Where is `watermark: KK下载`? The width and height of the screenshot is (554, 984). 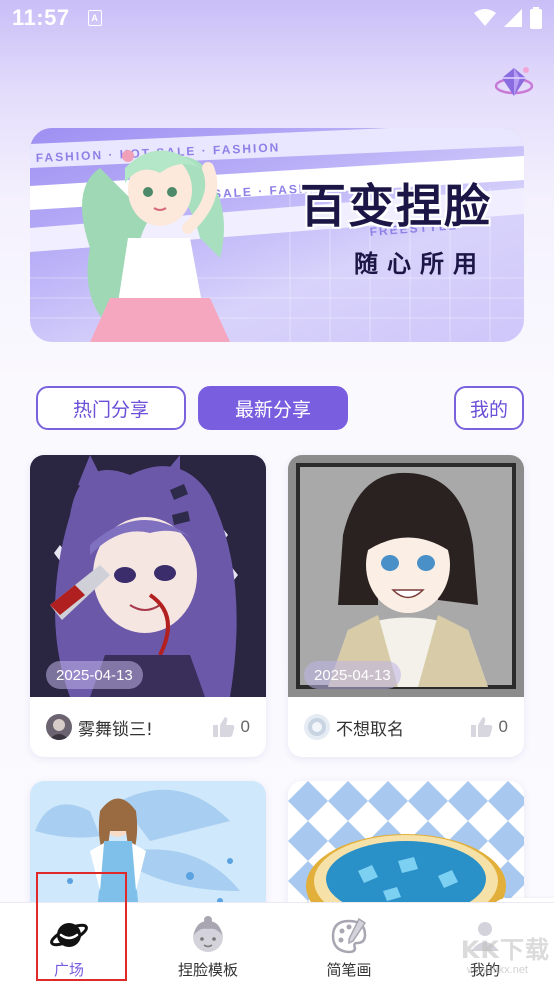
watermark: KK下载 is located at coordinates (505, 950).